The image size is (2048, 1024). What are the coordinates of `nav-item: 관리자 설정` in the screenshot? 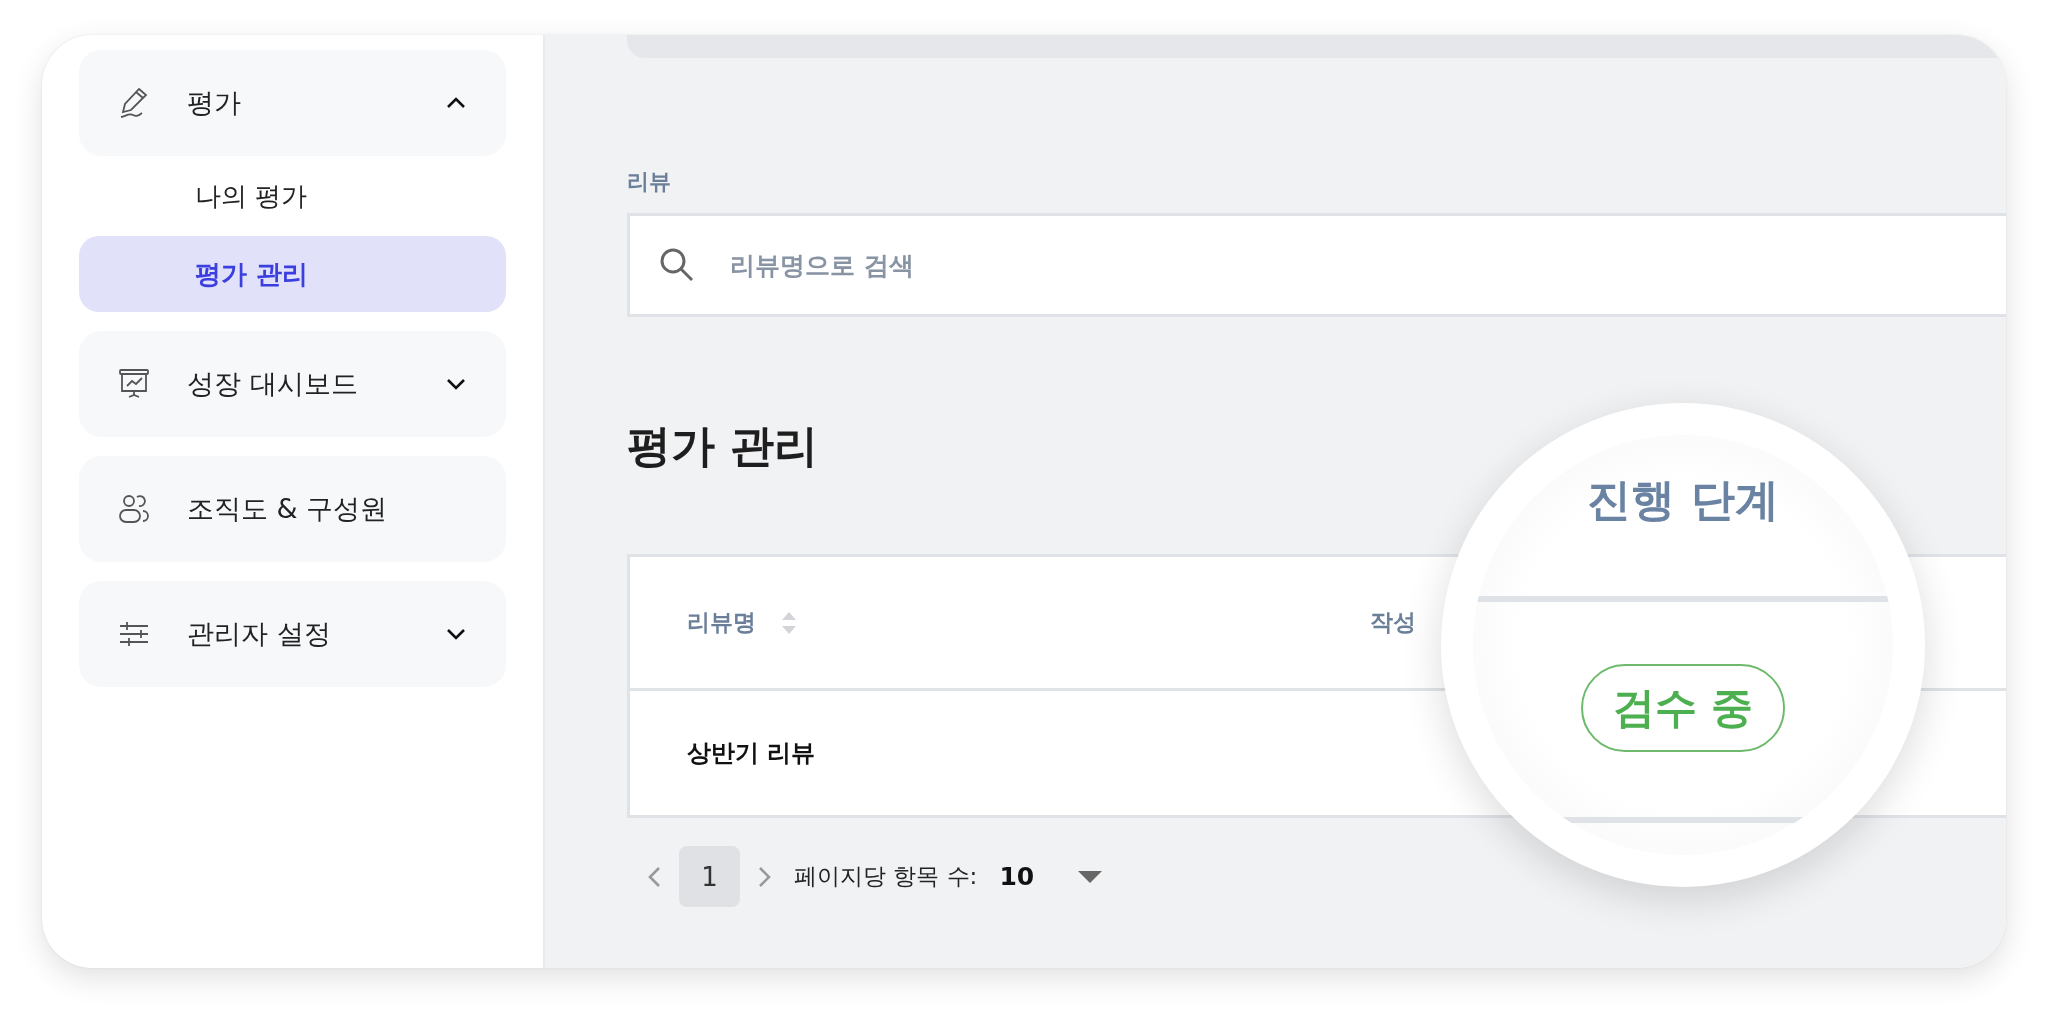 It's located at (292, 634).